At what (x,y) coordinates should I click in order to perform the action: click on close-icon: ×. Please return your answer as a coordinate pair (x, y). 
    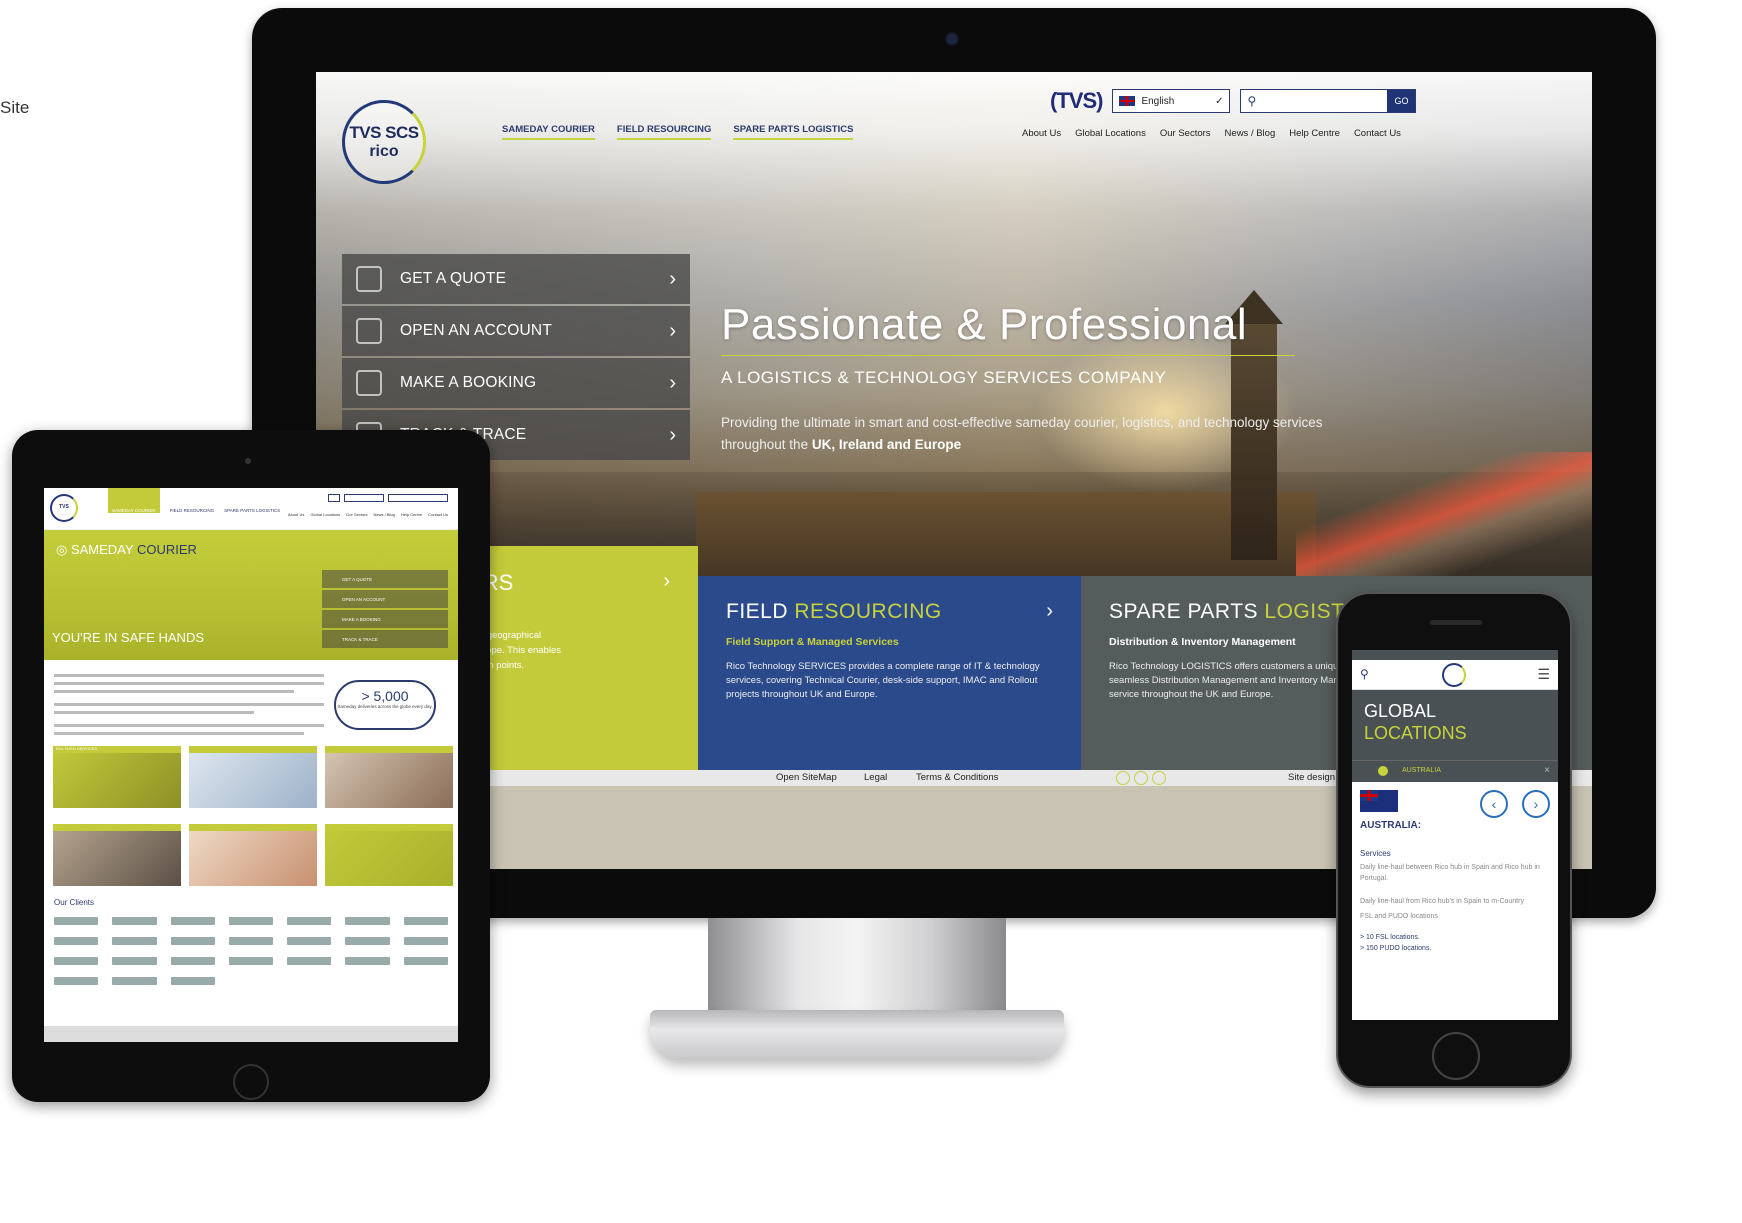
    Looking at the image, I should click on (1547, 770).